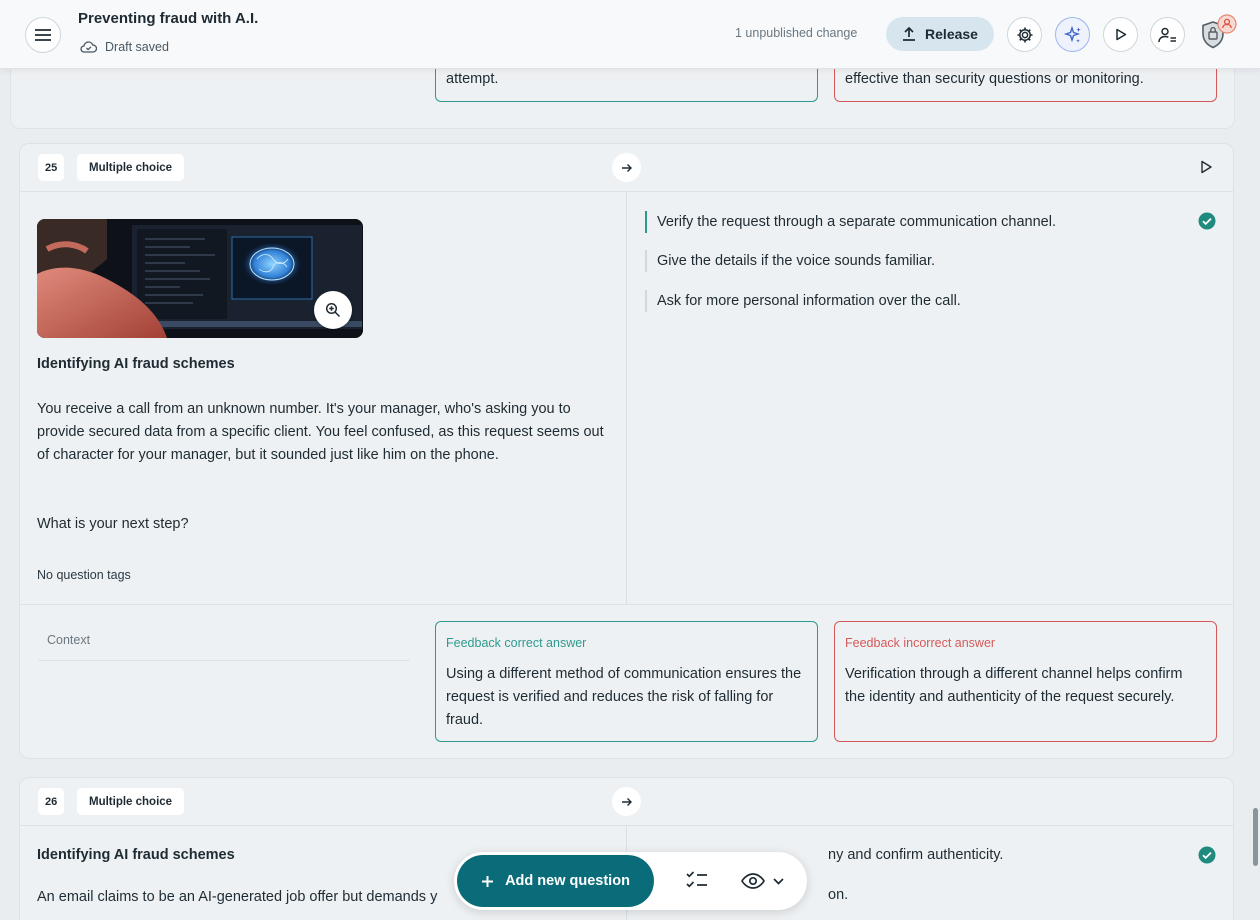 This screenshot has width=1260, height=920. I want to click on gear-icon, so click(1024, 34).